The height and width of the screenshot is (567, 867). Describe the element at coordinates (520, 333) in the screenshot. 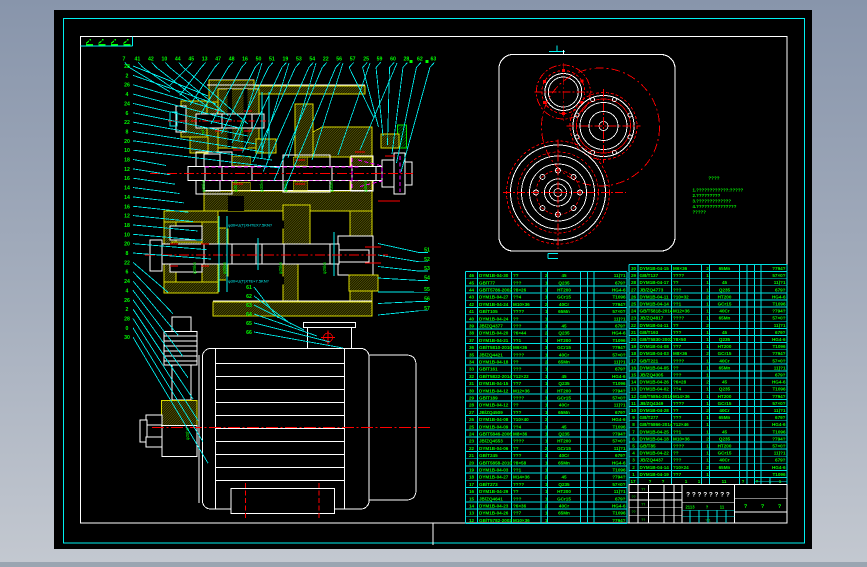

I see `svg-text: ?6×44` at that location.